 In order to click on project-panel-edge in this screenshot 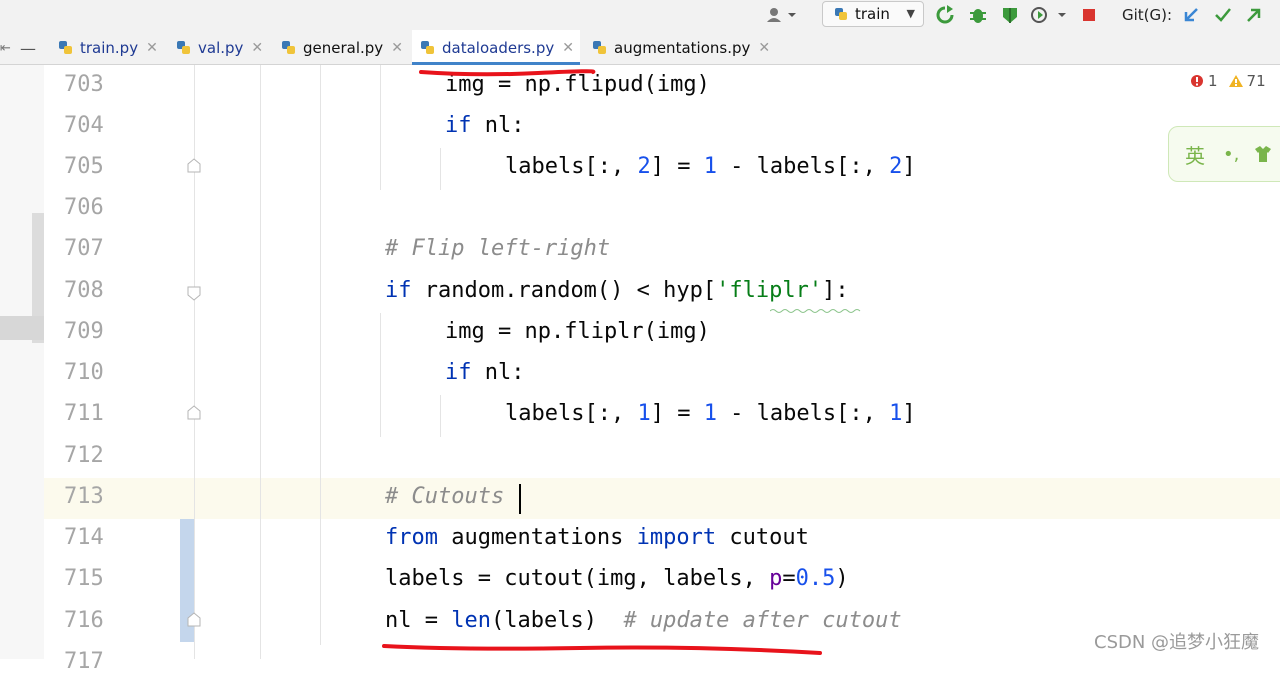, I will do `click(22, 362)`.